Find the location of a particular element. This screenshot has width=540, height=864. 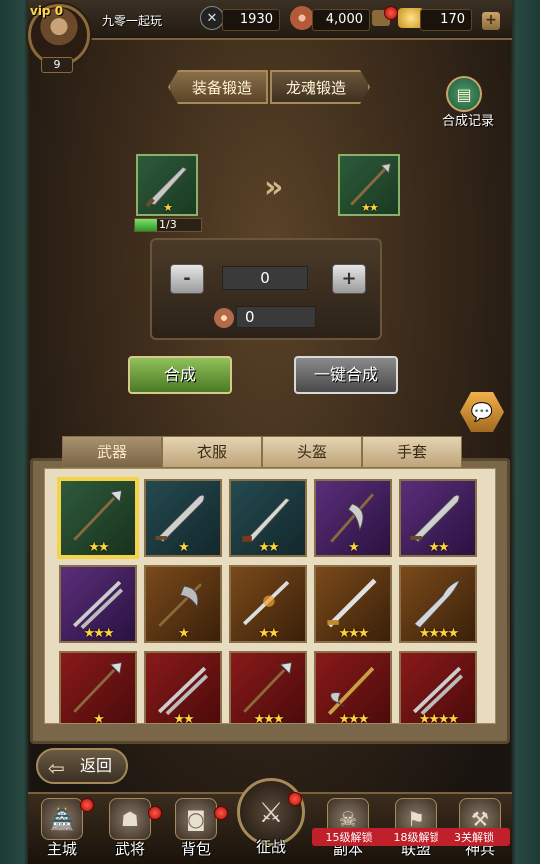

nav-label: 征战 is located at coordinates (270, 847).